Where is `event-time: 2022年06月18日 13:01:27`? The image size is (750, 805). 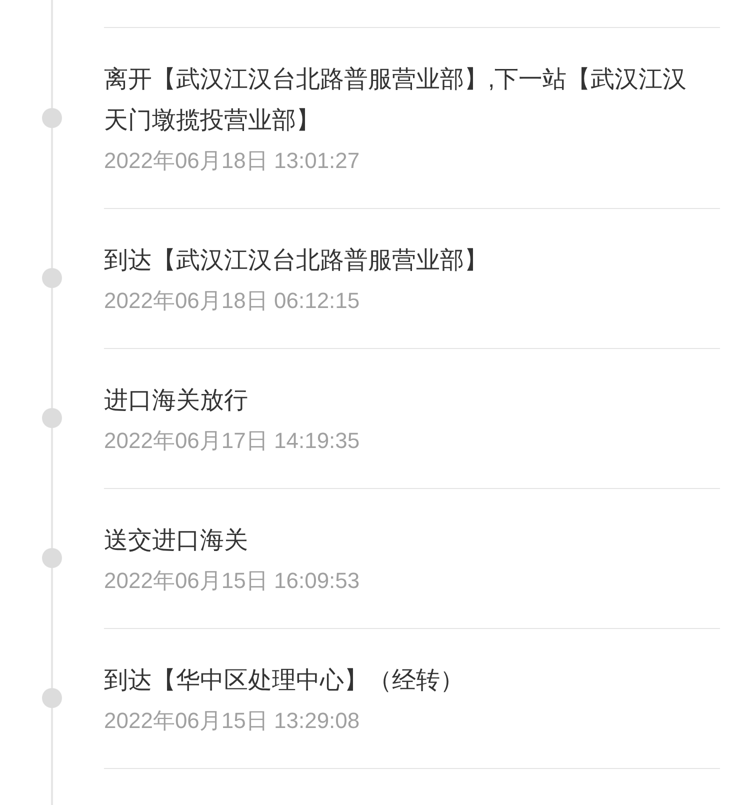
event-time: 2022年06月18日 13:01:27 is located at coordinates (232, 161).